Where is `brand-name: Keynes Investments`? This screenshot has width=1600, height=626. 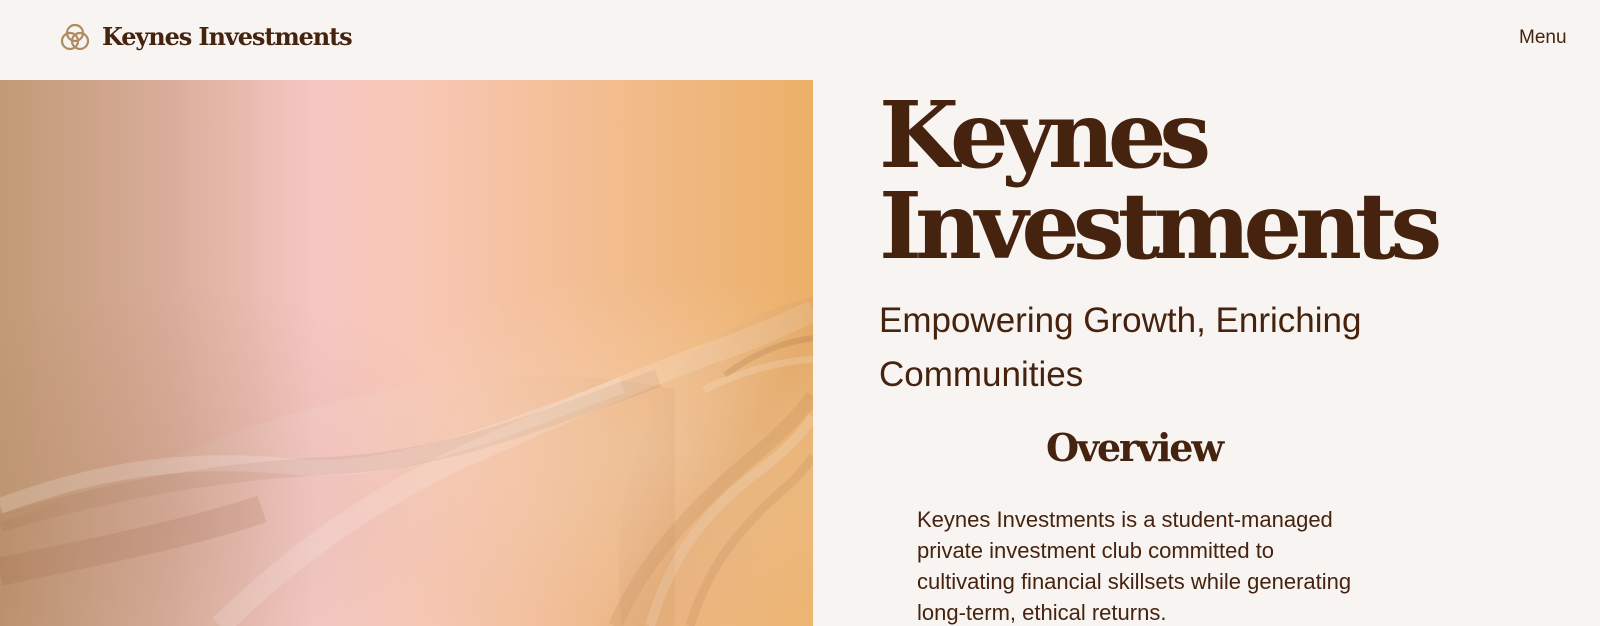
brand-name: Keynes Investments is located at coordinates (227, 36).